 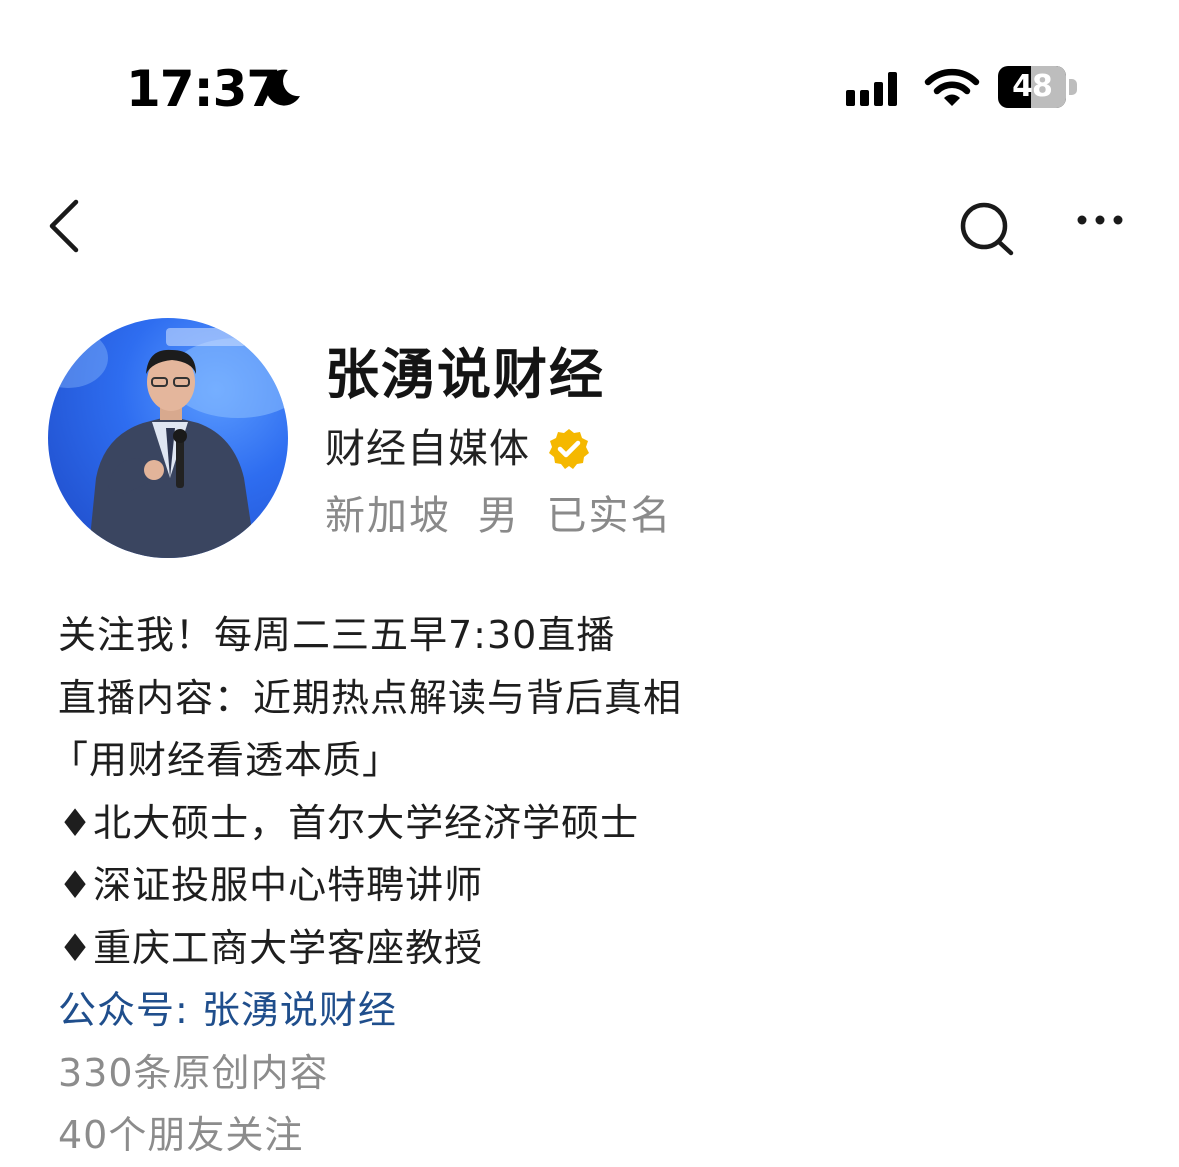 I want to click on profile-category: 财经自媒体, so click(x=427, y=449).